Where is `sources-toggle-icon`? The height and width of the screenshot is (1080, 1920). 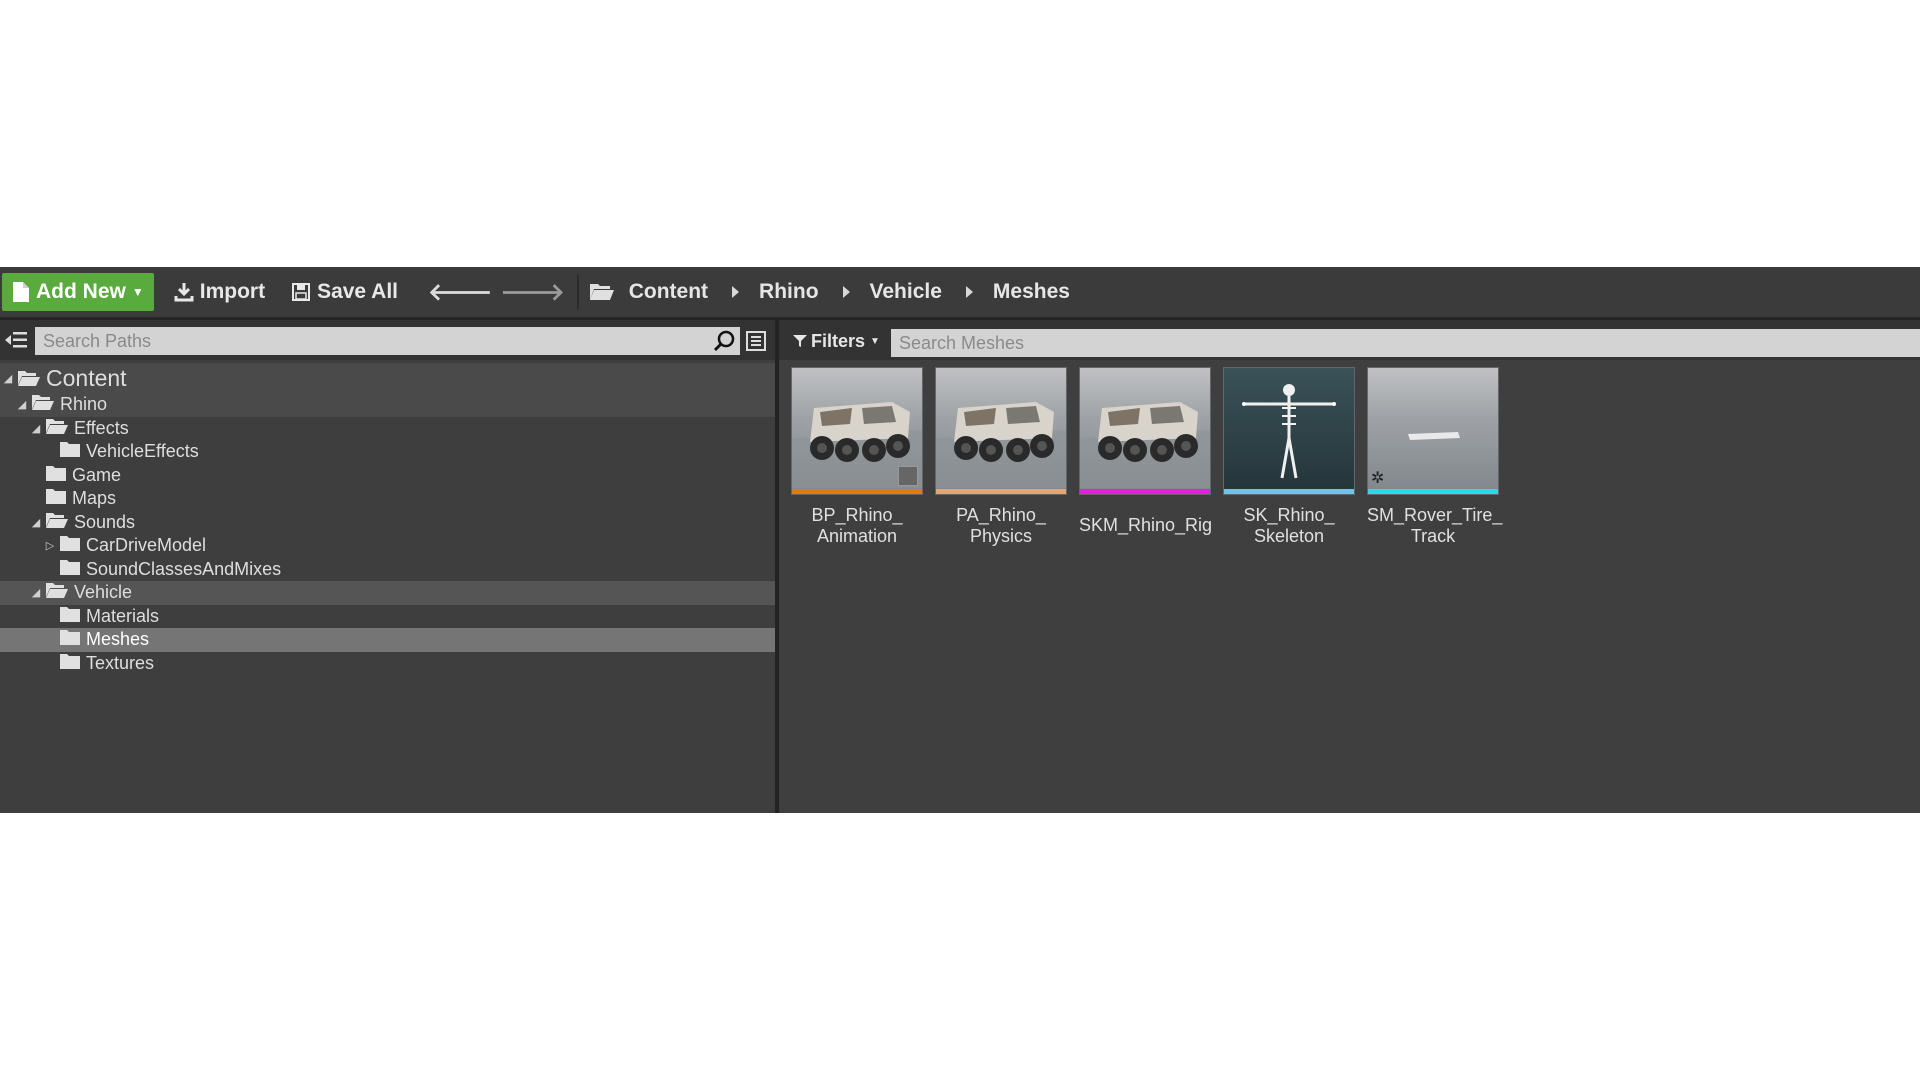
sources-toggle-icon is located at coordinates (16, 340).